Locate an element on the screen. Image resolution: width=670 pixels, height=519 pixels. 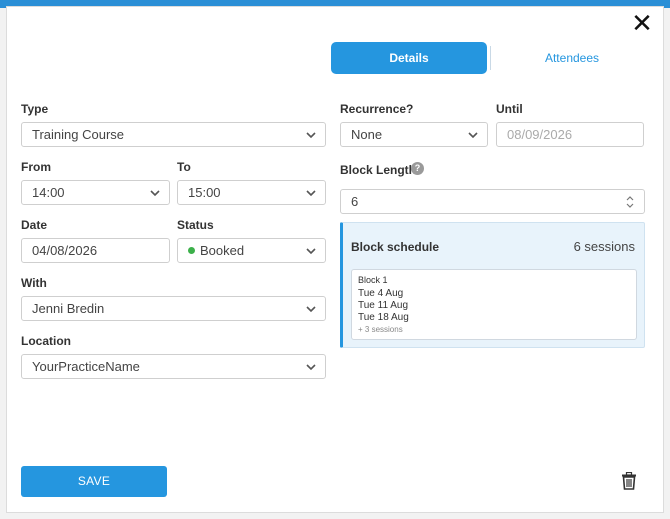
type-label: Type is located at coordinates (35, 109).